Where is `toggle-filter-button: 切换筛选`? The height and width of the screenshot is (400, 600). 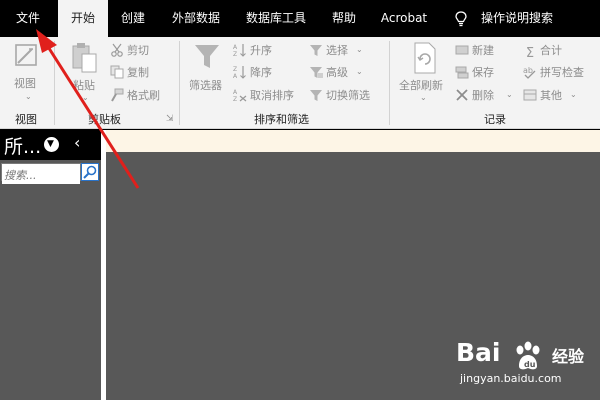 toggle-filter-button: 切换筛选 is located at coordinates (339, 96).